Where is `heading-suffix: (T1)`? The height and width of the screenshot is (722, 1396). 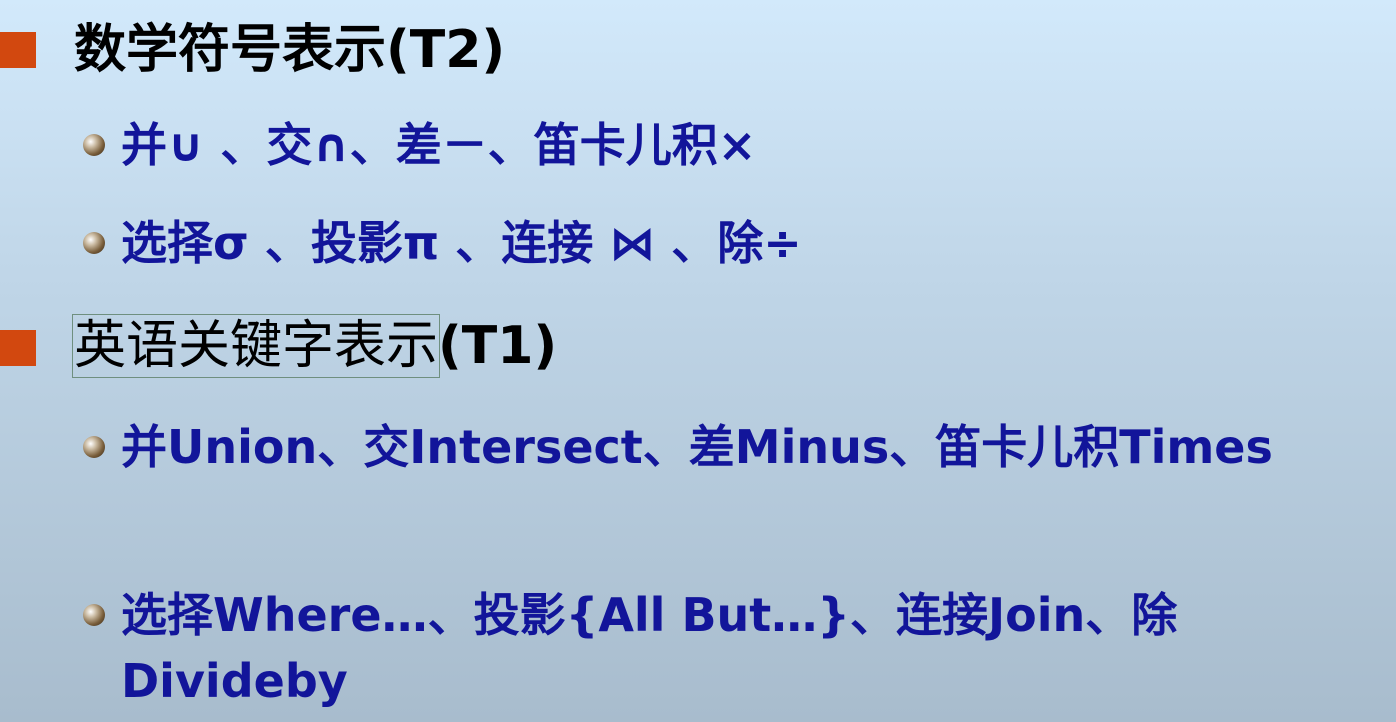
heading-suffix: (T1) is located at coordinates (498, 346).